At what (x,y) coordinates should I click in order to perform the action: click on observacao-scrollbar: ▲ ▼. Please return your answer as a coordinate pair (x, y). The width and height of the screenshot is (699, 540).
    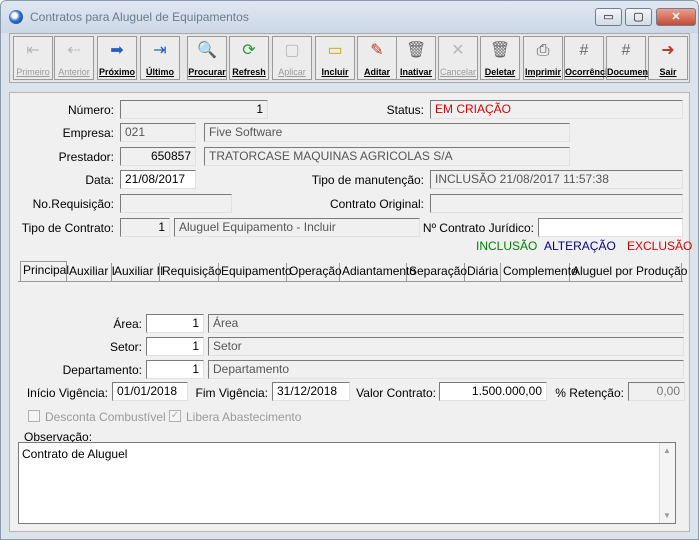
    Looking at the image, I should click on (667, 483).